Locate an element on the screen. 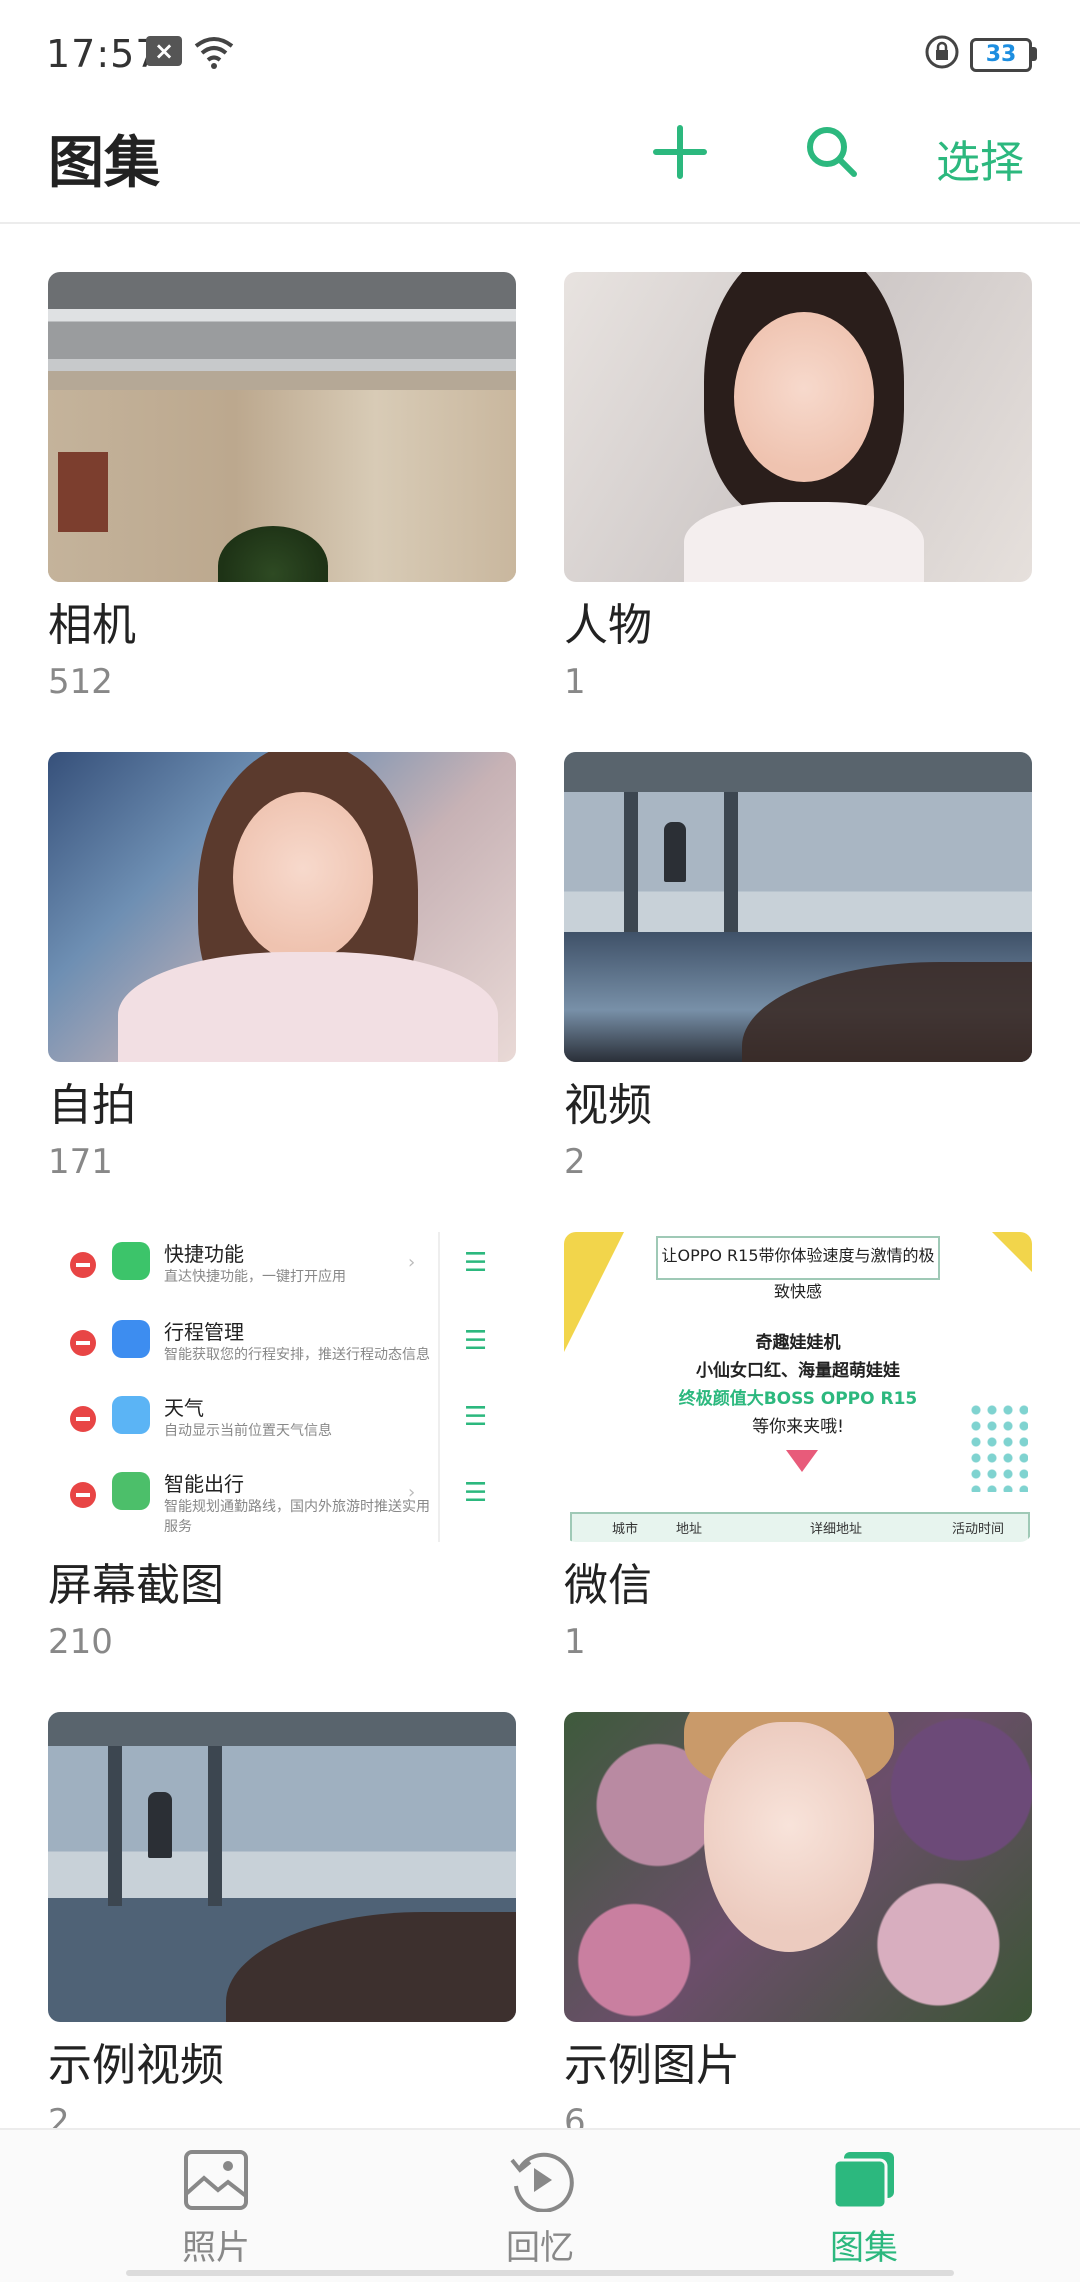 This screenshot has width=1080, height=2282. album-name: 屏幕截图 is located at coordinates (136, 1585).